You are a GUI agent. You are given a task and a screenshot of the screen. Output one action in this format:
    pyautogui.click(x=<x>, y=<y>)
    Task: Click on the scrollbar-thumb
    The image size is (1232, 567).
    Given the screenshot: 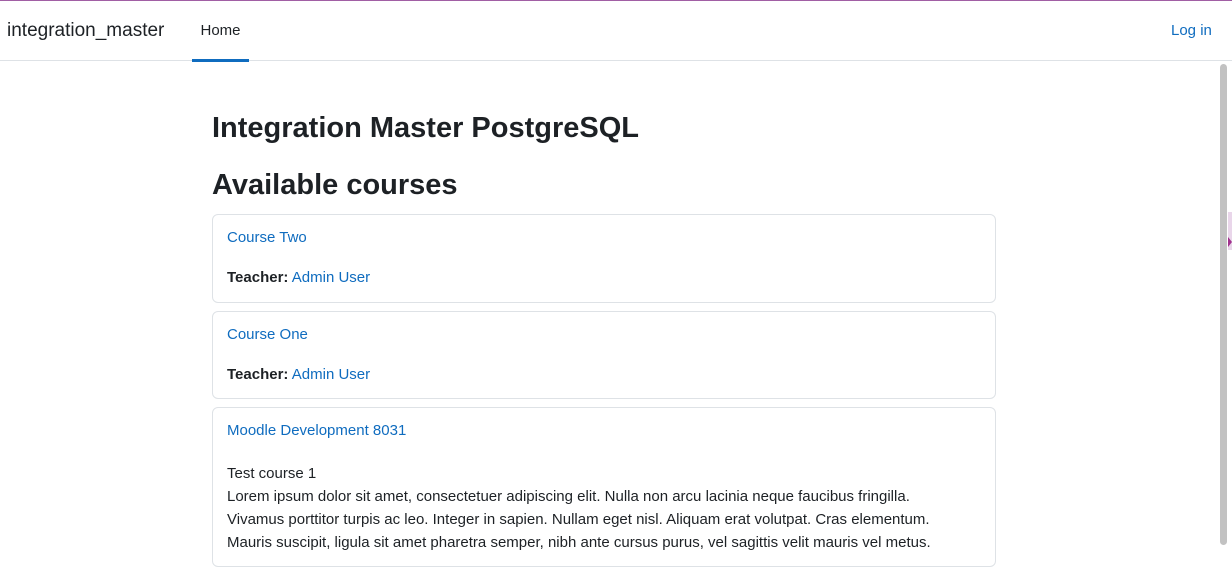 What is the action you would take?
    pyautogui.click(x=1223, y=304)
    